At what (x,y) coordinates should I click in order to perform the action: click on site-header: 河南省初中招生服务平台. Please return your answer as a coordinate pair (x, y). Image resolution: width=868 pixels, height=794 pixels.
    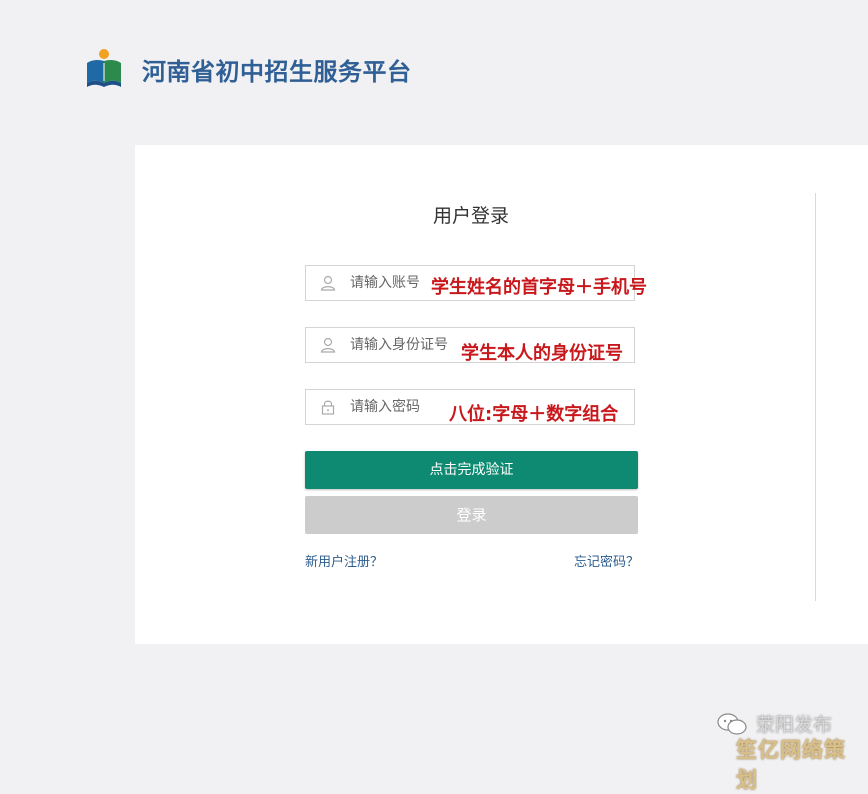
    Looking at the image, I should click on (248, 69).